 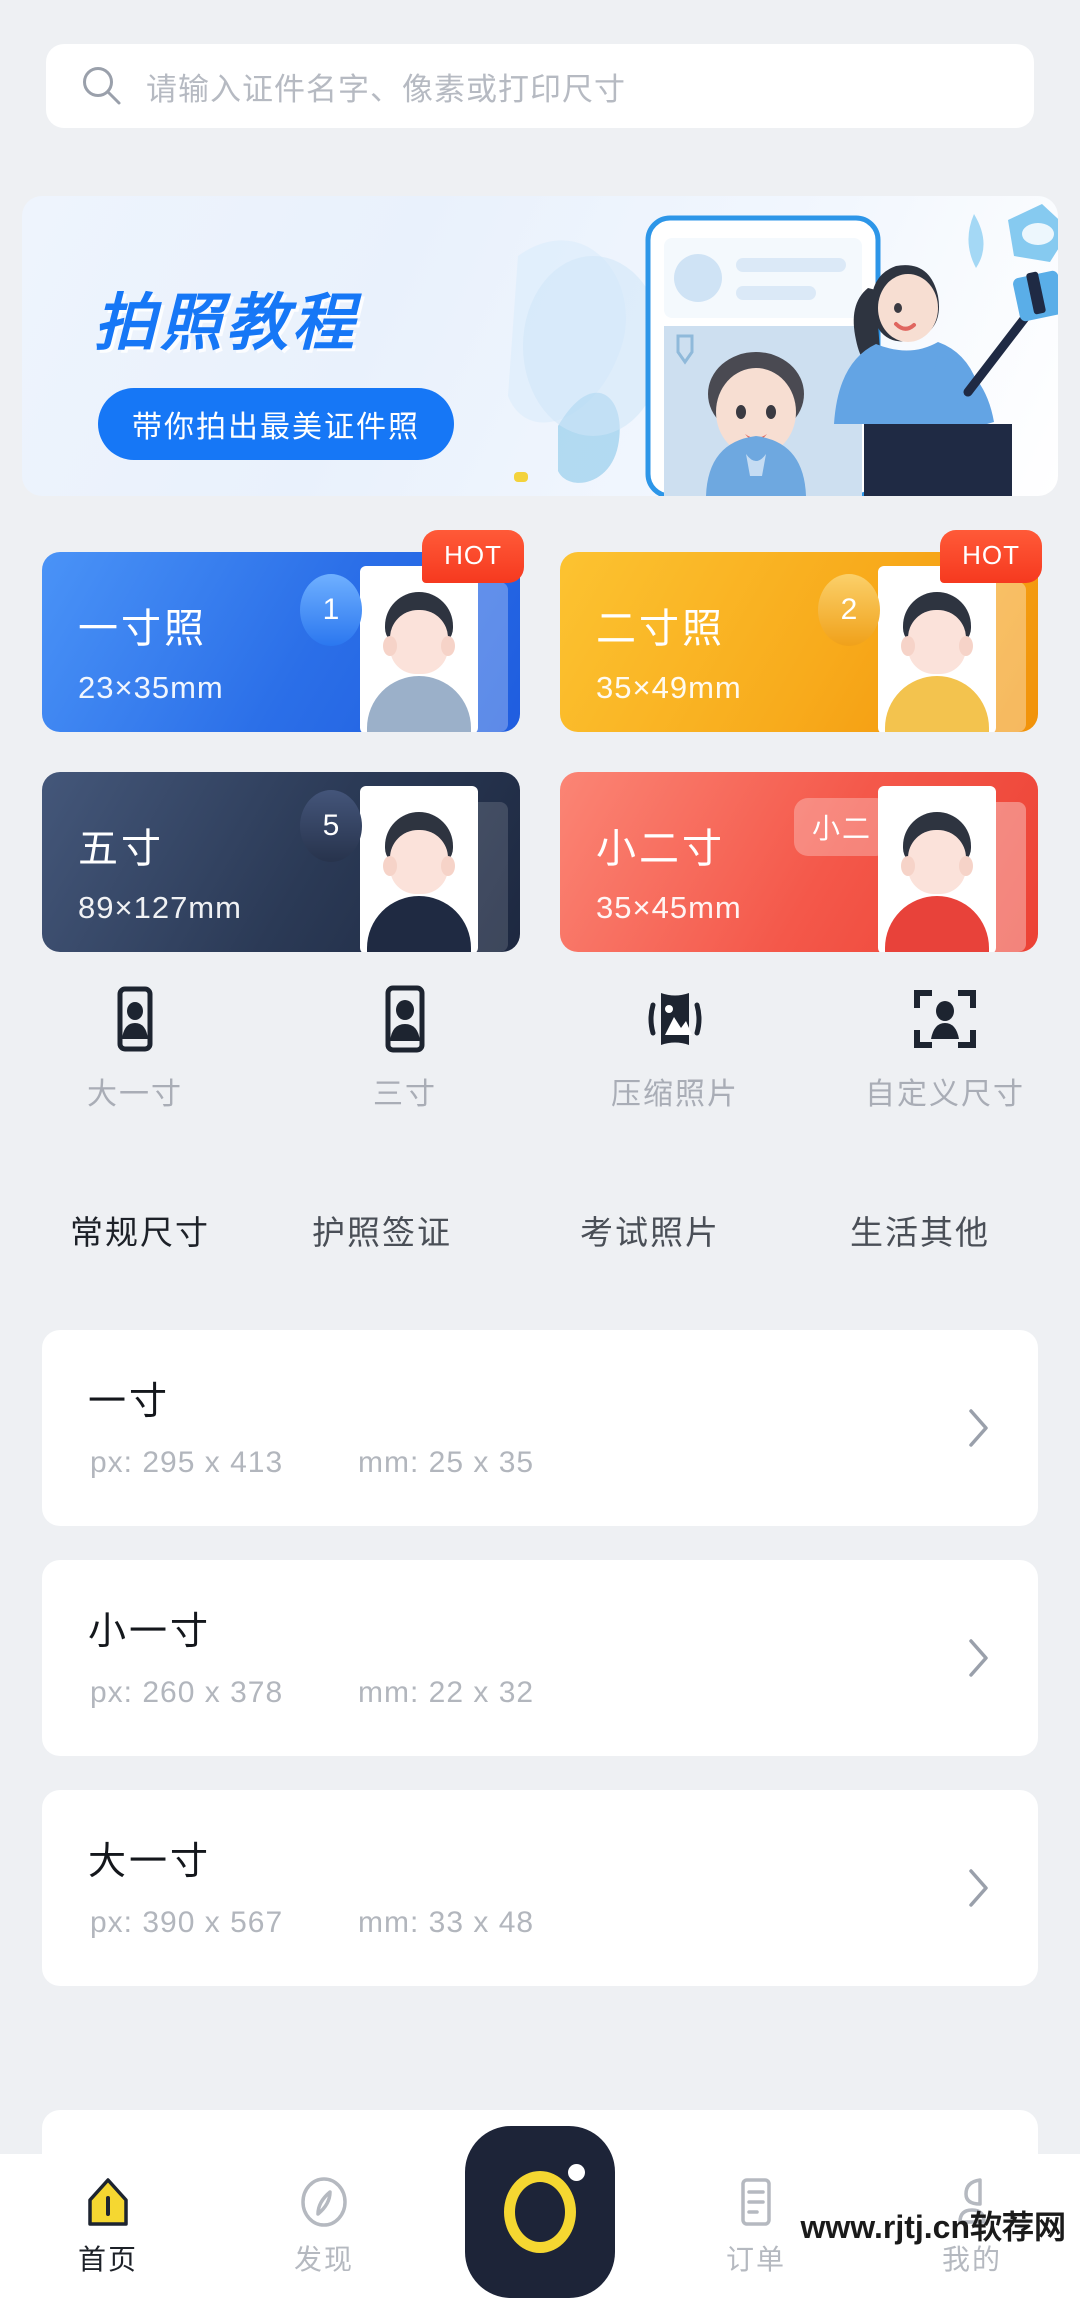 What do you see at coordinates (140, 1262) in the screenshot?
I see `tab-active-underline` at bounding box center [140, 1262].